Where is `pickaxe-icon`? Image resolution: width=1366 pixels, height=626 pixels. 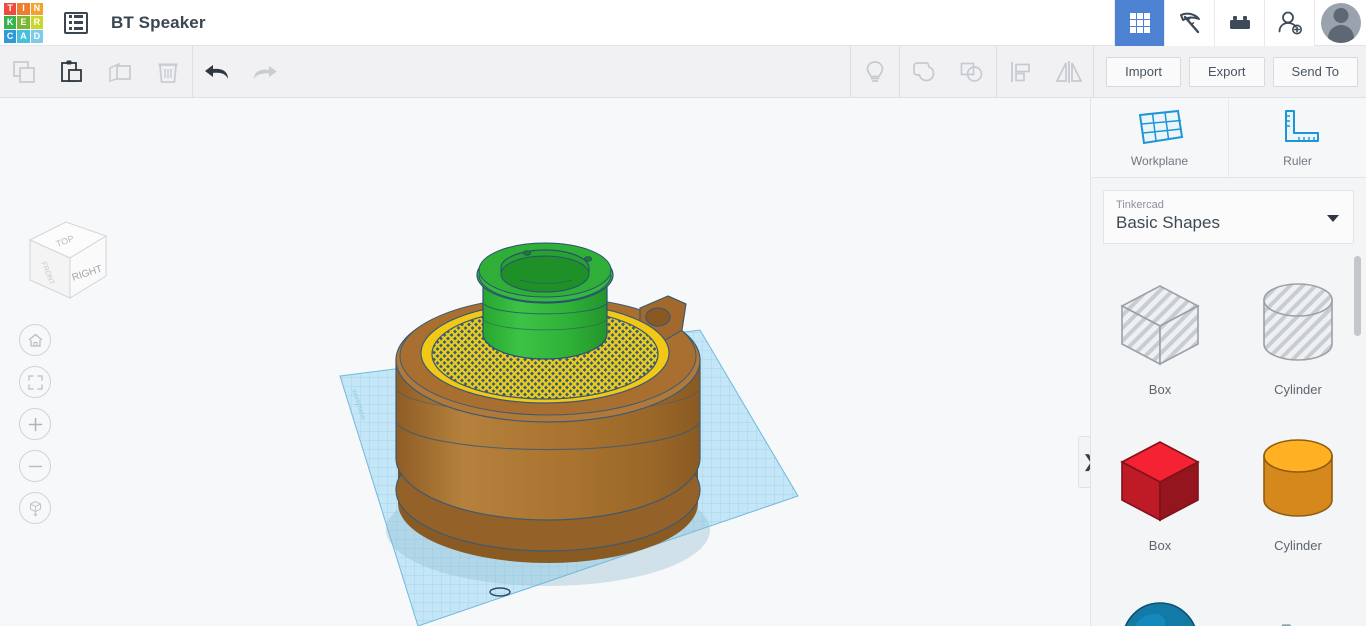 pickaxe-icon is located at coordinates (1189, 23).